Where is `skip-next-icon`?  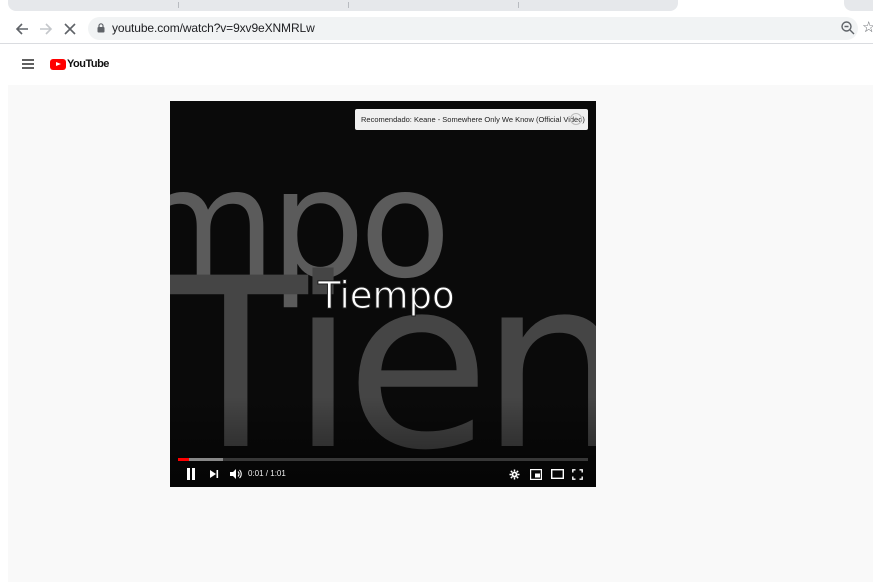
skip-next-icon is located at coordinates (214, 474).